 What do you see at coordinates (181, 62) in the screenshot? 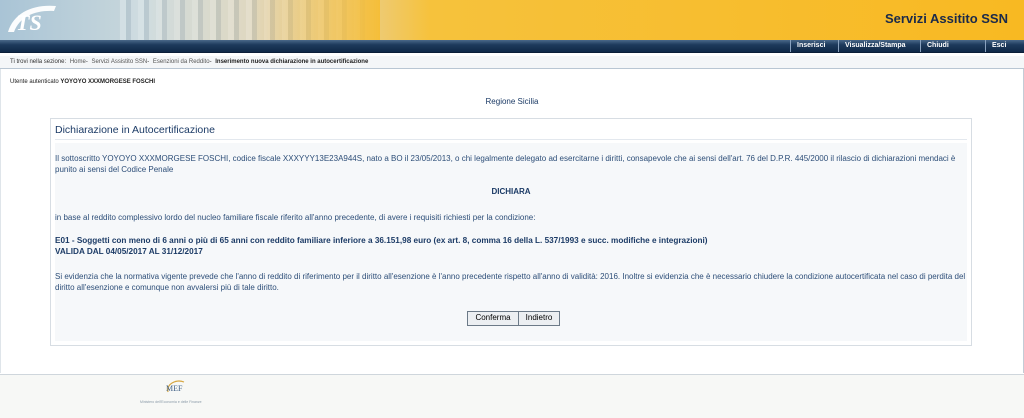
I see `breadcrumb-esenzioni-link: Esenzioni da Reddito` at bounding box center [181, 62].